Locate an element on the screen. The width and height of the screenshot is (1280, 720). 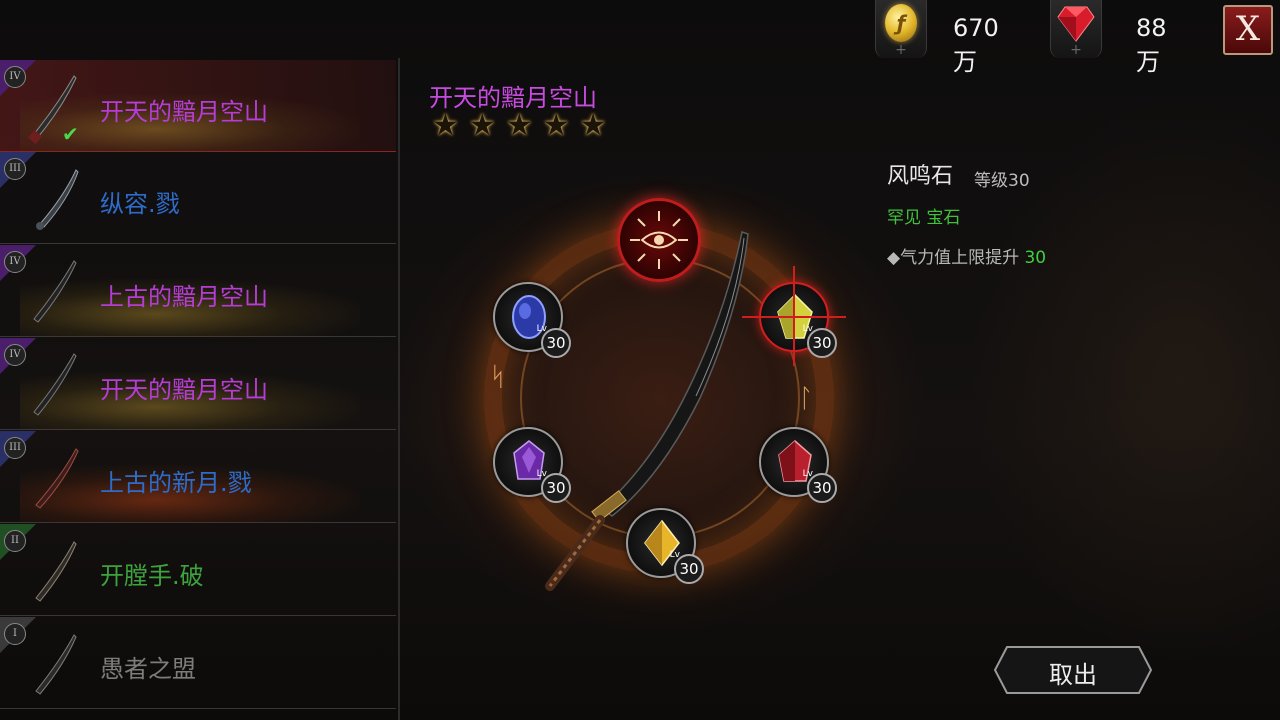
weapon-item-6: II 开膛手.破 is located at coordinates (198, 570).